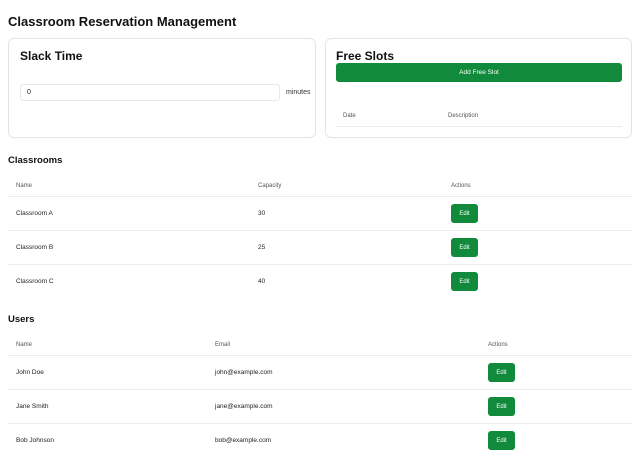  Describe the element at coordinates (262, 247) in the screenshot. I see `classroom-capacity: 25` at that location.